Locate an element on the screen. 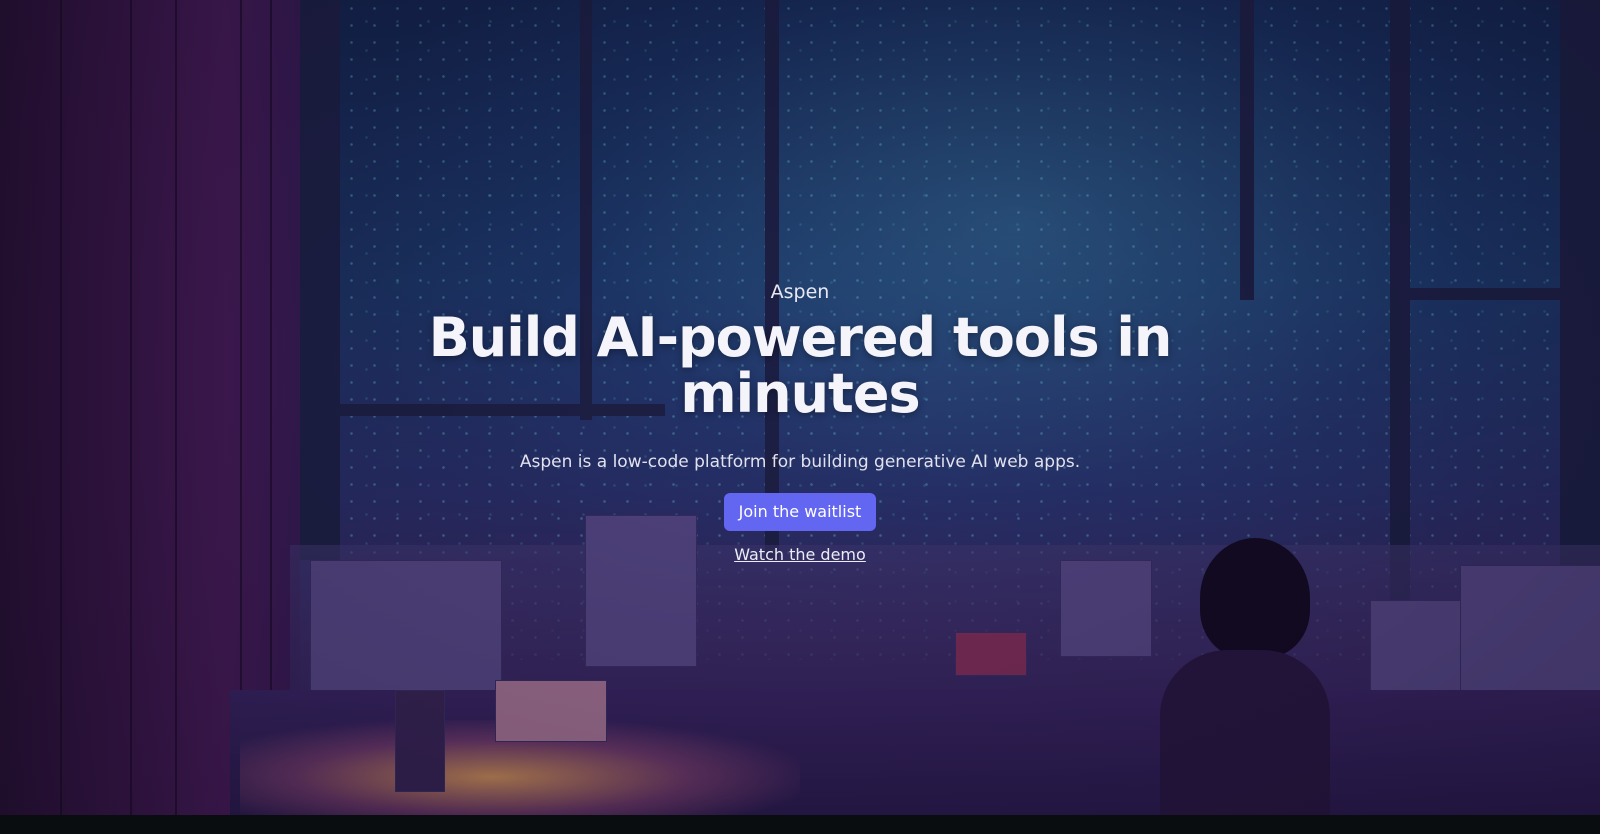 The height and width of the screenshot is (834, 1600). brand-name: Aspen is located at coordinates (800, 292).